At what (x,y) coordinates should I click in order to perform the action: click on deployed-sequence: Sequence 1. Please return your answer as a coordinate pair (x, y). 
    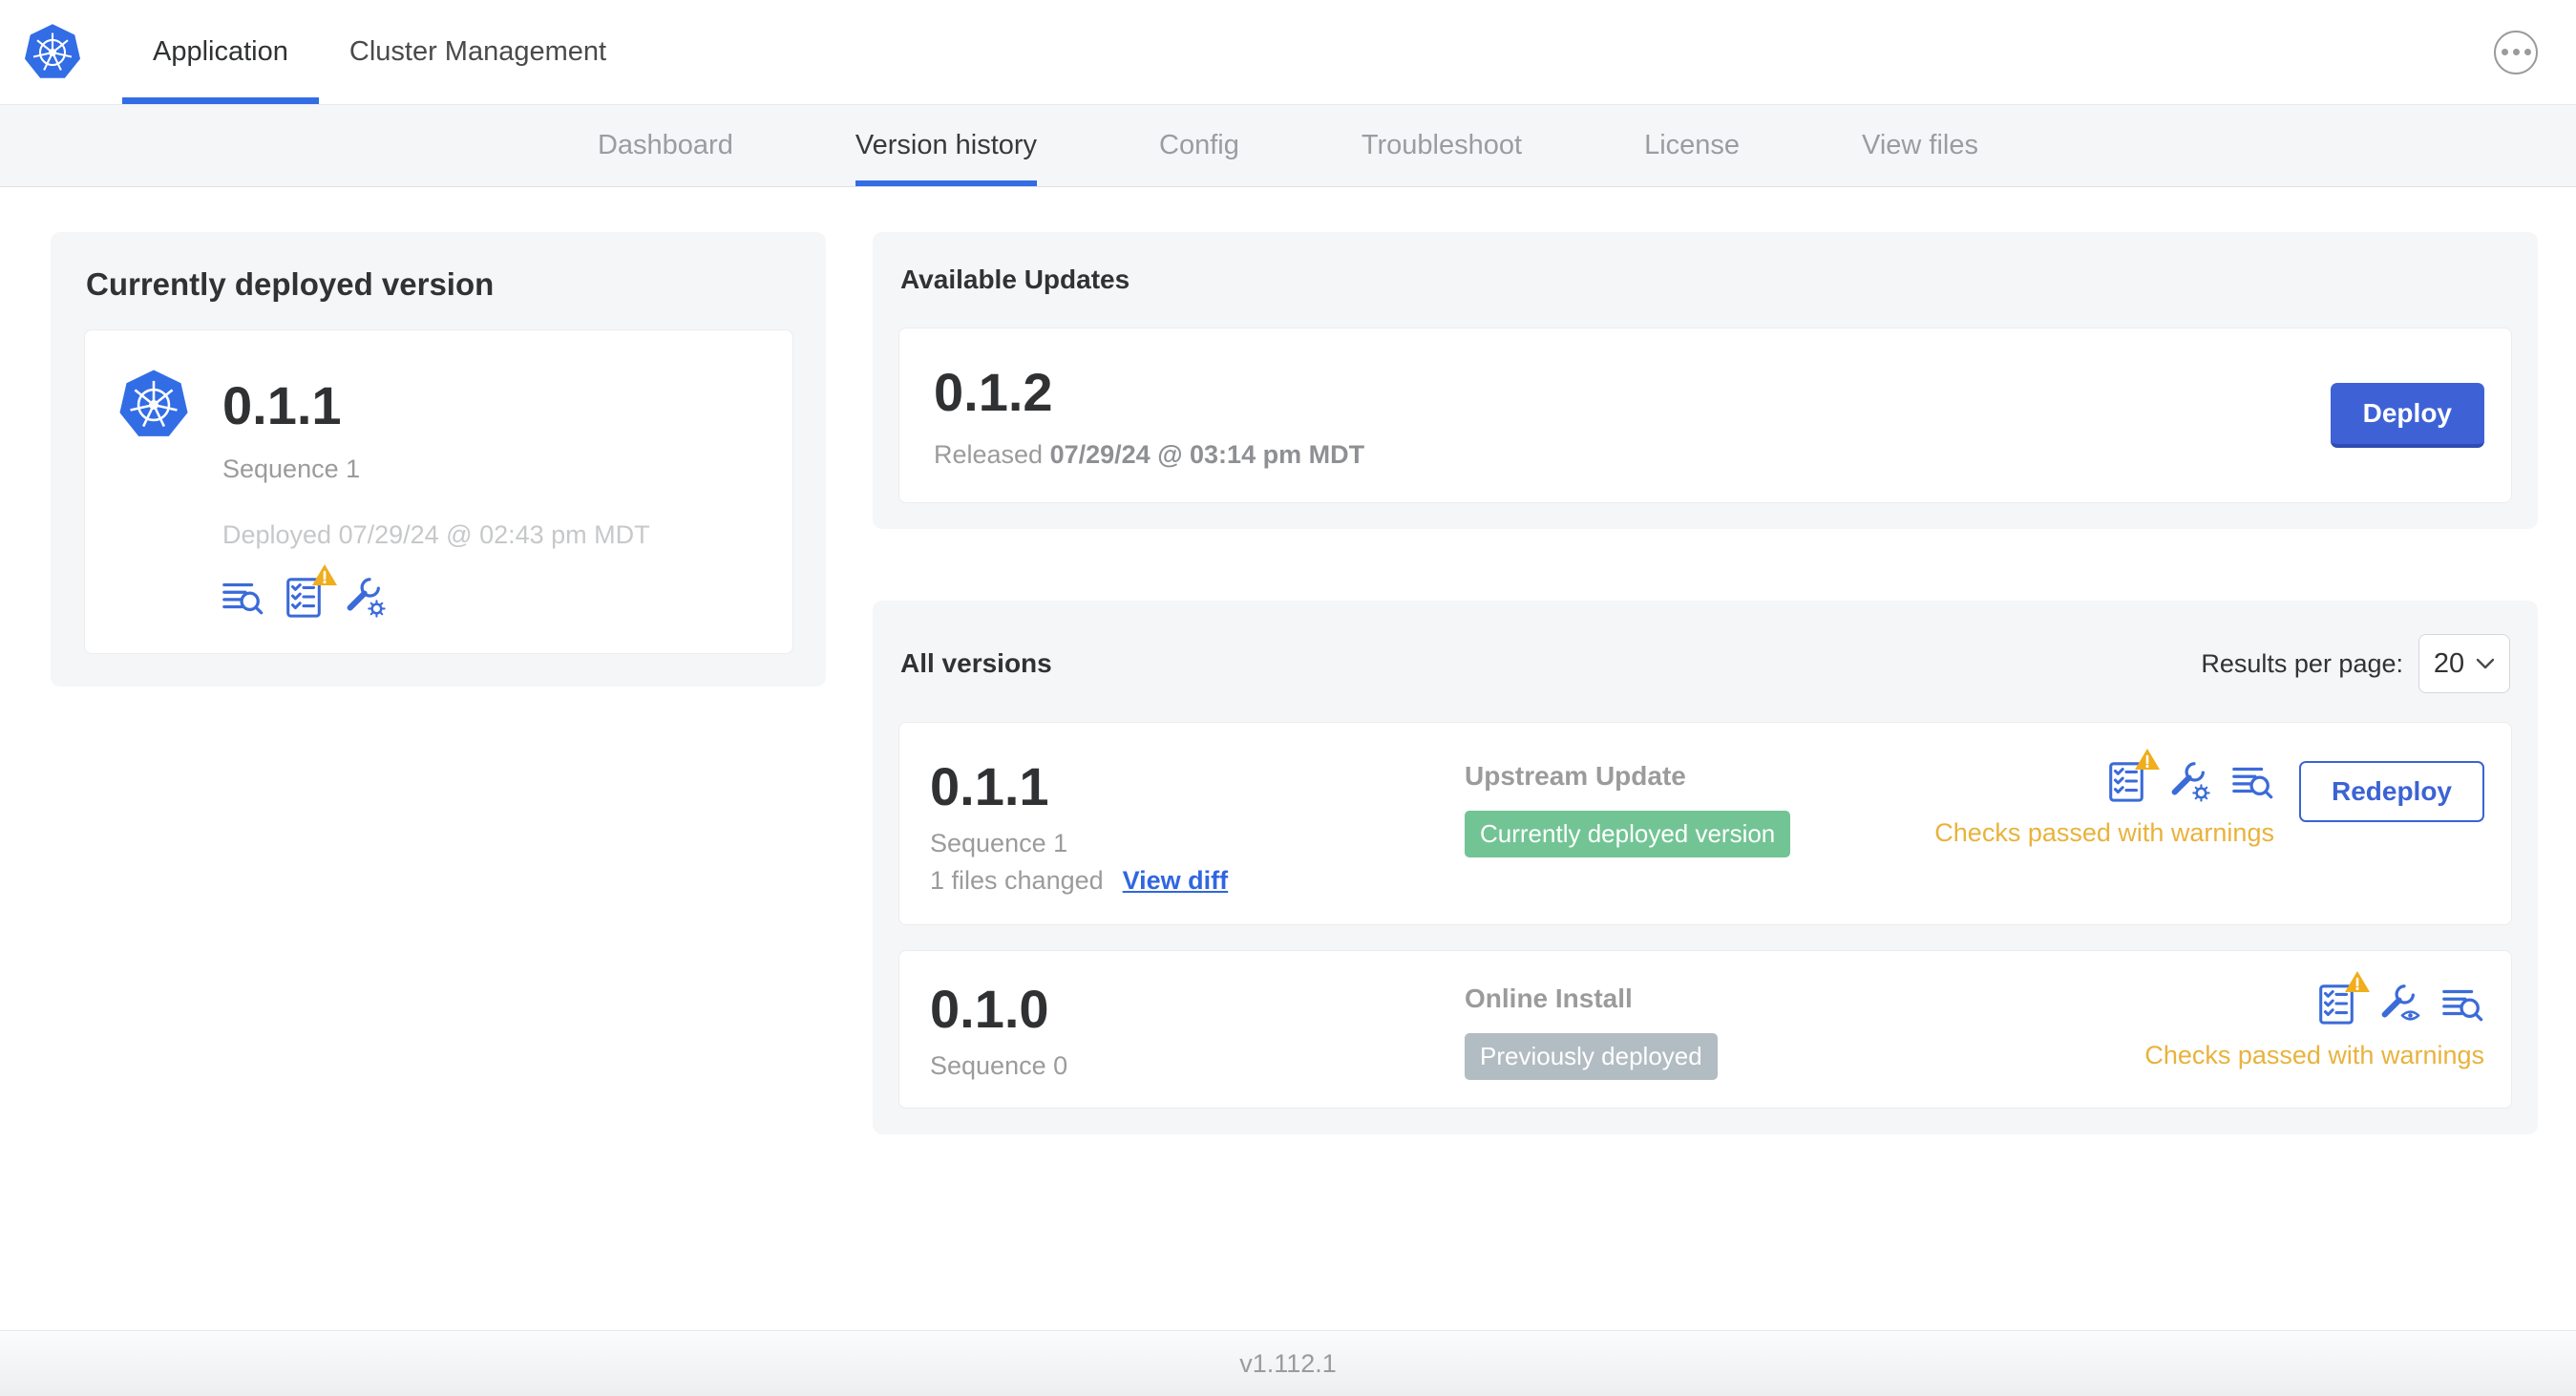
    Looking at the image, I should click on (291, 469).